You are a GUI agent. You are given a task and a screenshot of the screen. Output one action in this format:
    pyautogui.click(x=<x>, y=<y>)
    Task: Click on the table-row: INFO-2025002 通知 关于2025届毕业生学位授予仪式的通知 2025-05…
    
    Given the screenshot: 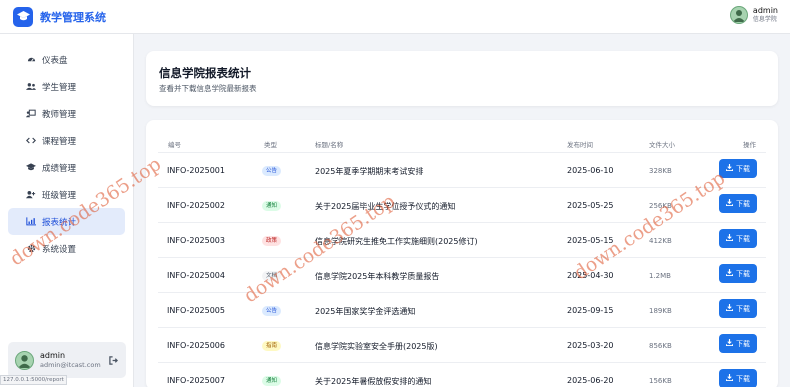 What is the action you would take?
    pyautogui.click(x=462, y=205)
    